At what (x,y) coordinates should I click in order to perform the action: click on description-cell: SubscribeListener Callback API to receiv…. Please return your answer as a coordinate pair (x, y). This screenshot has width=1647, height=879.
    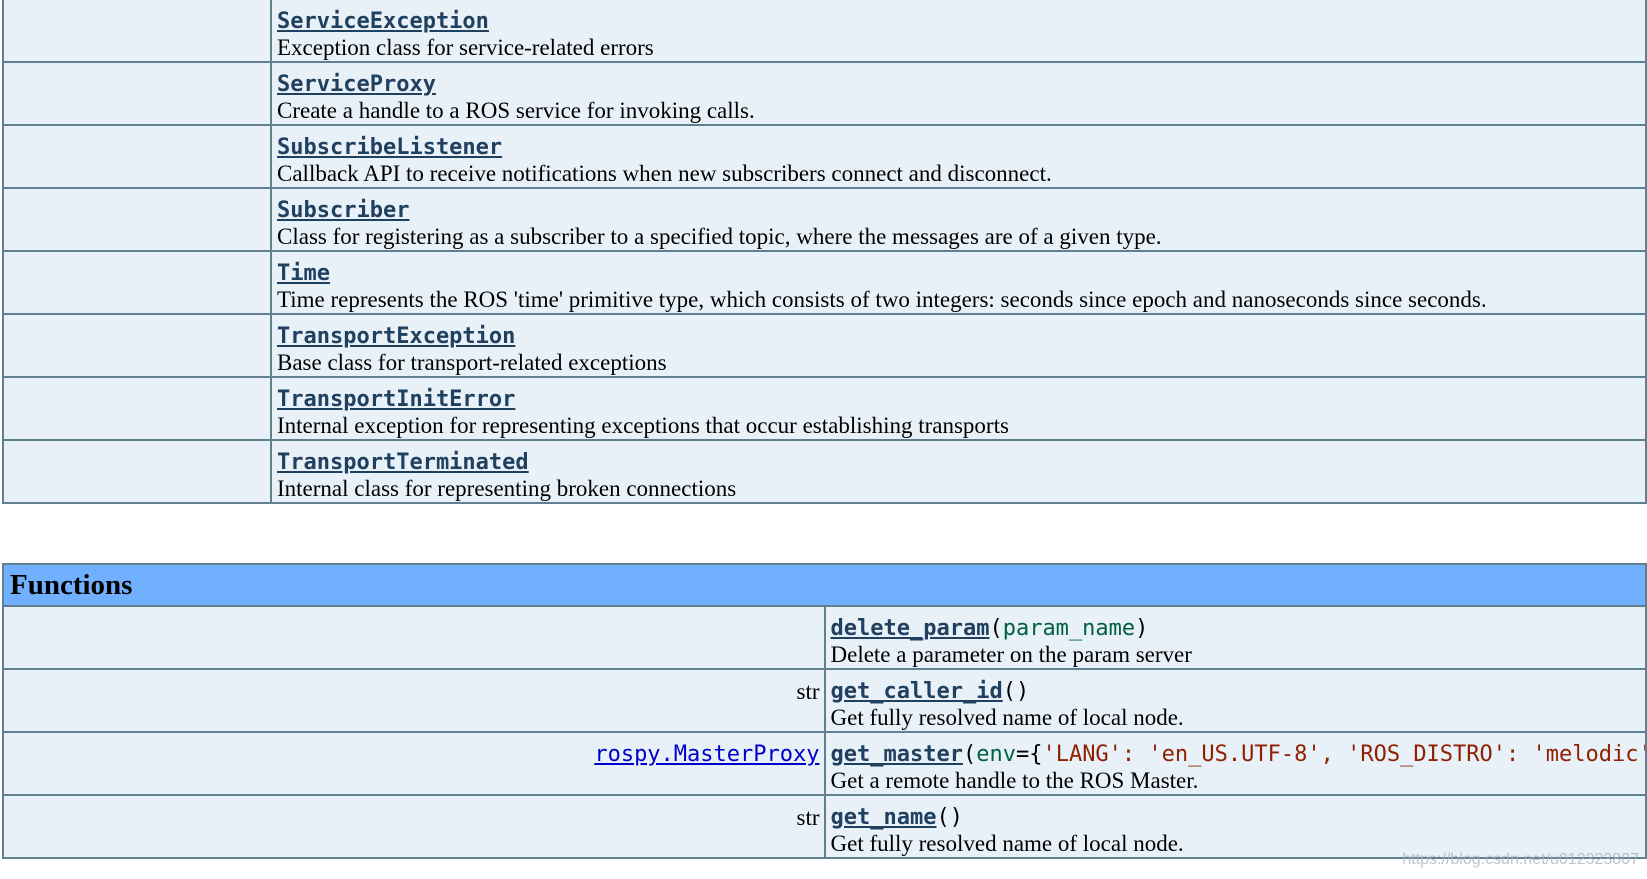
    Looking at the image, I should click on (958, 156).